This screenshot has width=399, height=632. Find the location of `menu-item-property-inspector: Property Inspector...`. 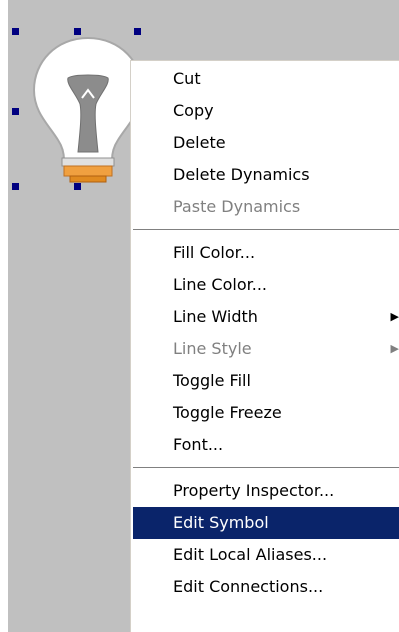

menu-item-property-inspector: Property Inspector... is located at coordinates (266, 491).